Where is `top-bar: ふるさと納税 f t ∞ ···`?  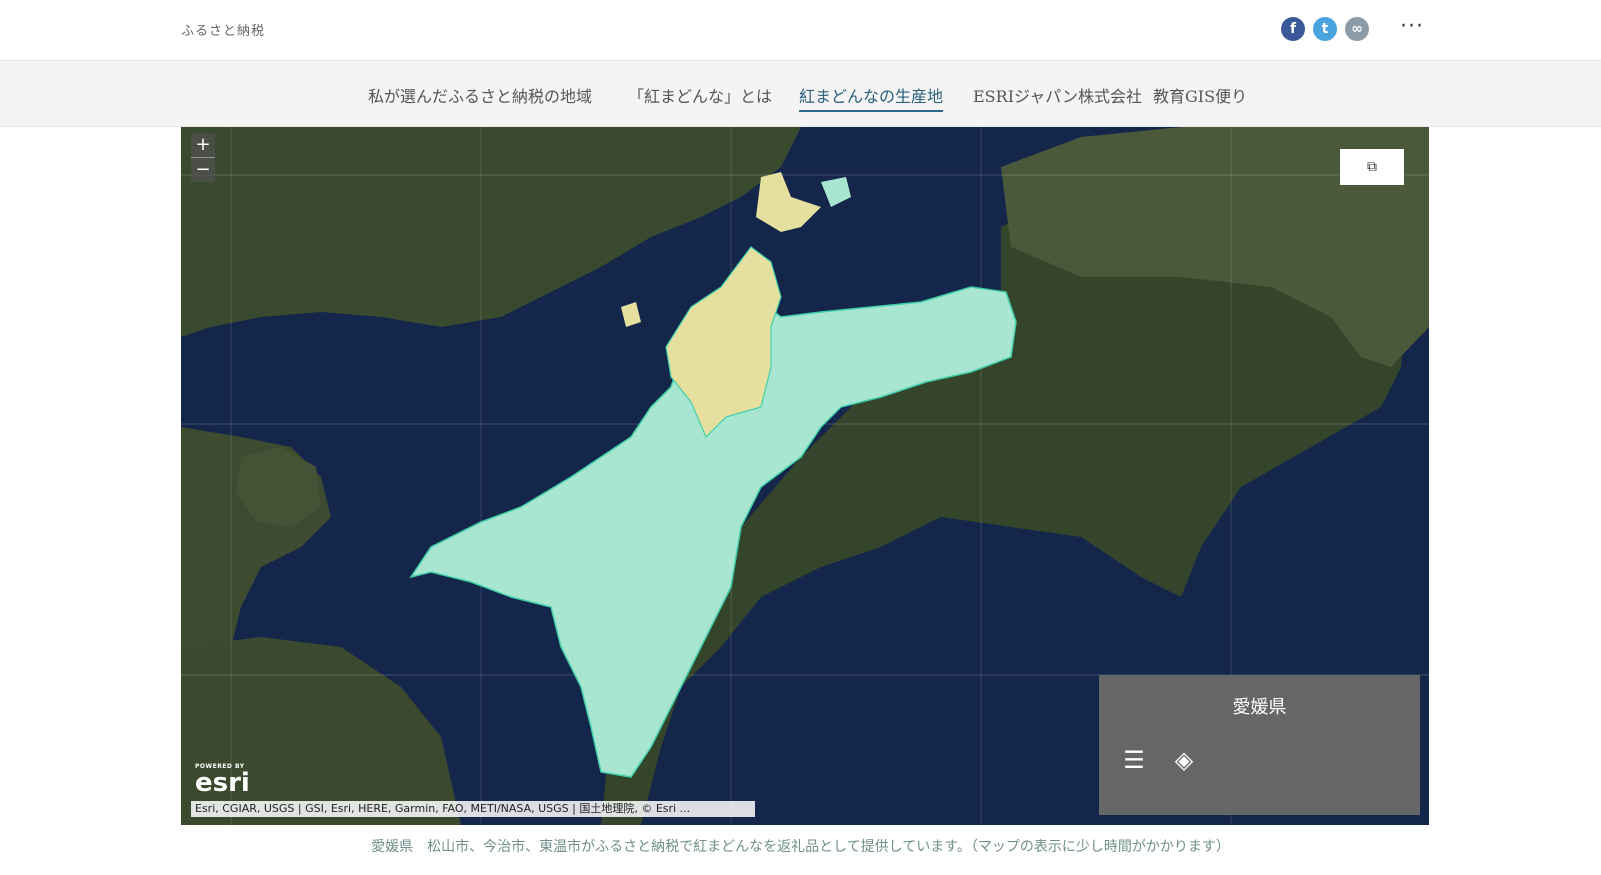
top-bar: ふるさと納税 f t ∞ ··· is located at coordinates (800, 30).